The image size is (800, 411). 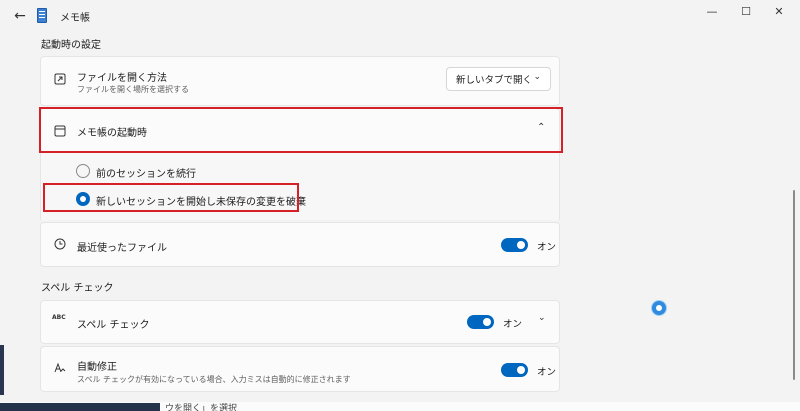 I want to click on recent-files-card: 最近使ったファイル オン, so click(x=300, y=244).